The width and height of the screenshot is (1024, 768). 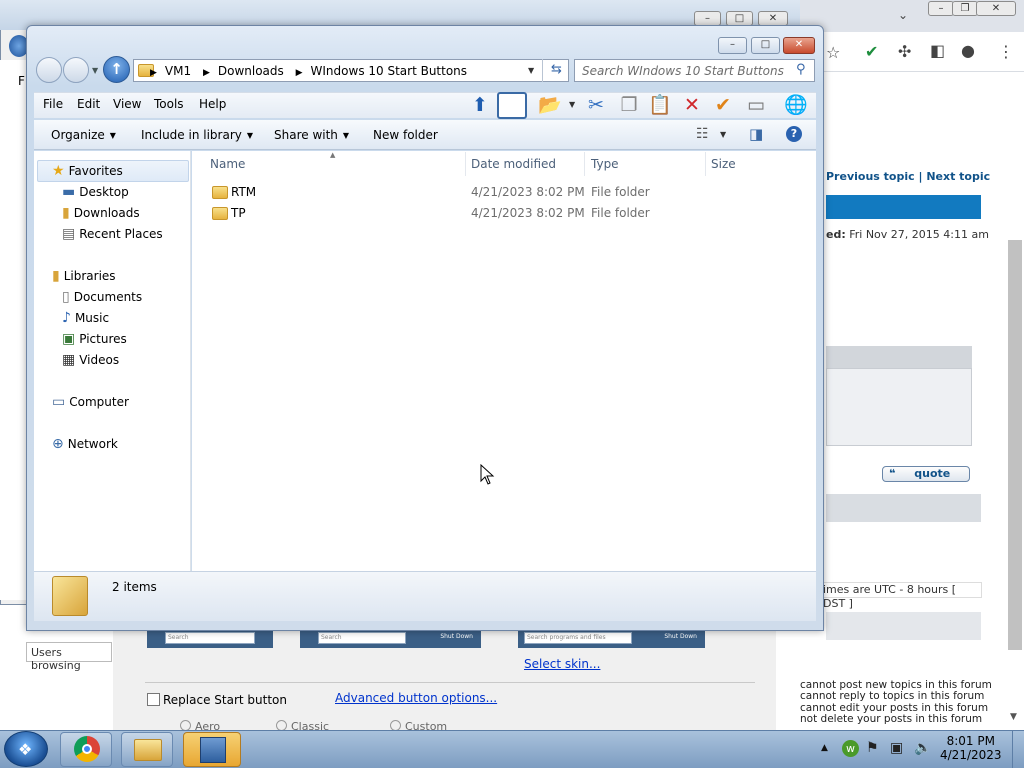 What do you see at coordinates (147, 749) in the screenshot?
I see `taskbar-explorer` at bounding box center [147, 749].